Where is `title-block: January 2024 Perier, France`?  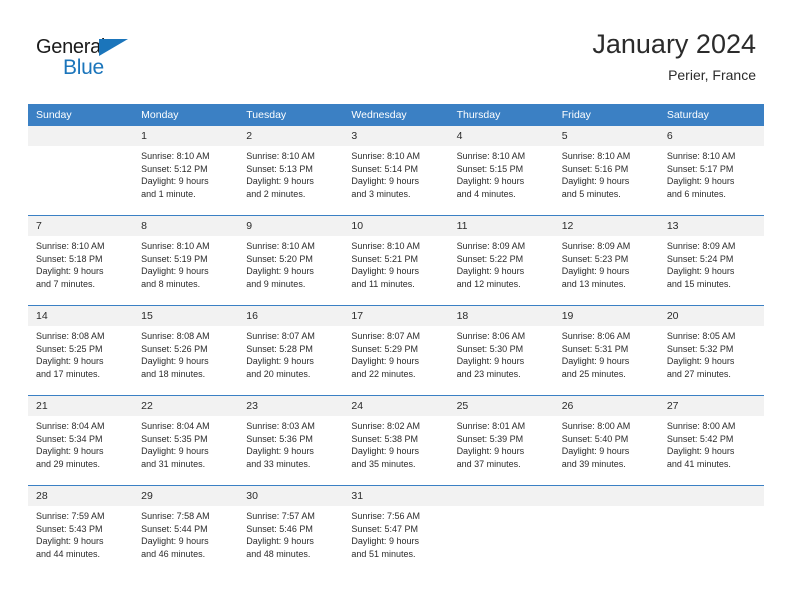 title-block: January 2024 Perier, France is located at coordinates (674, 56).